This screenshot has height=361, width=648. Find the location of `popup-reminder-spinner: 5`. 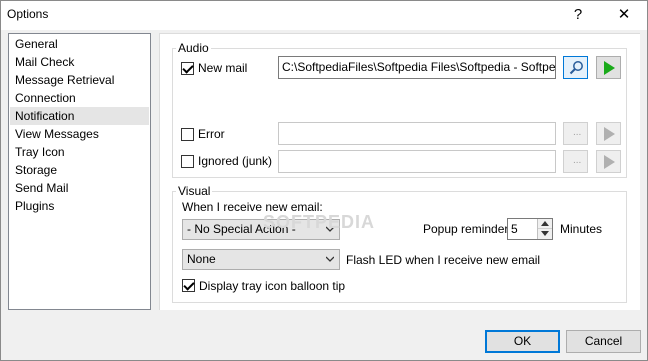

popup-reminder-spinner: 5 is located at coordinates (530, 229).